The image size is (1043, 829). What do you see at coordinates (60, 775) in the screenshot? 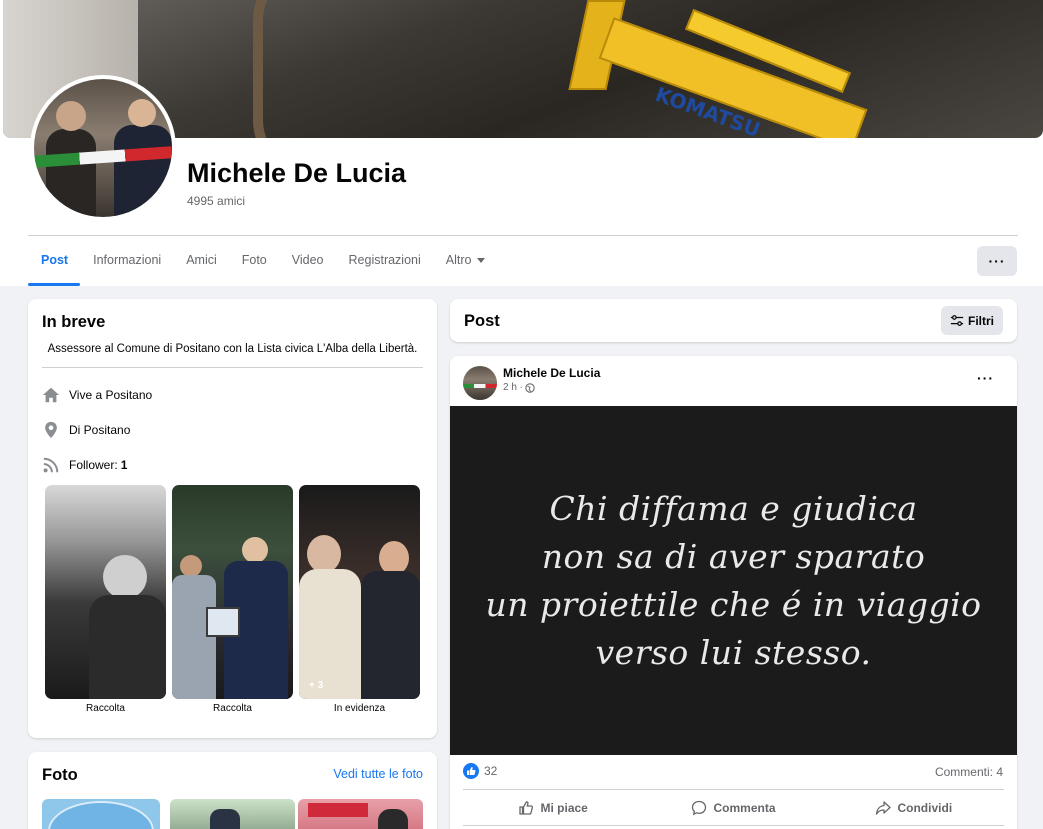
I see `photos-title: Foto` at bounding box center [60, 775].